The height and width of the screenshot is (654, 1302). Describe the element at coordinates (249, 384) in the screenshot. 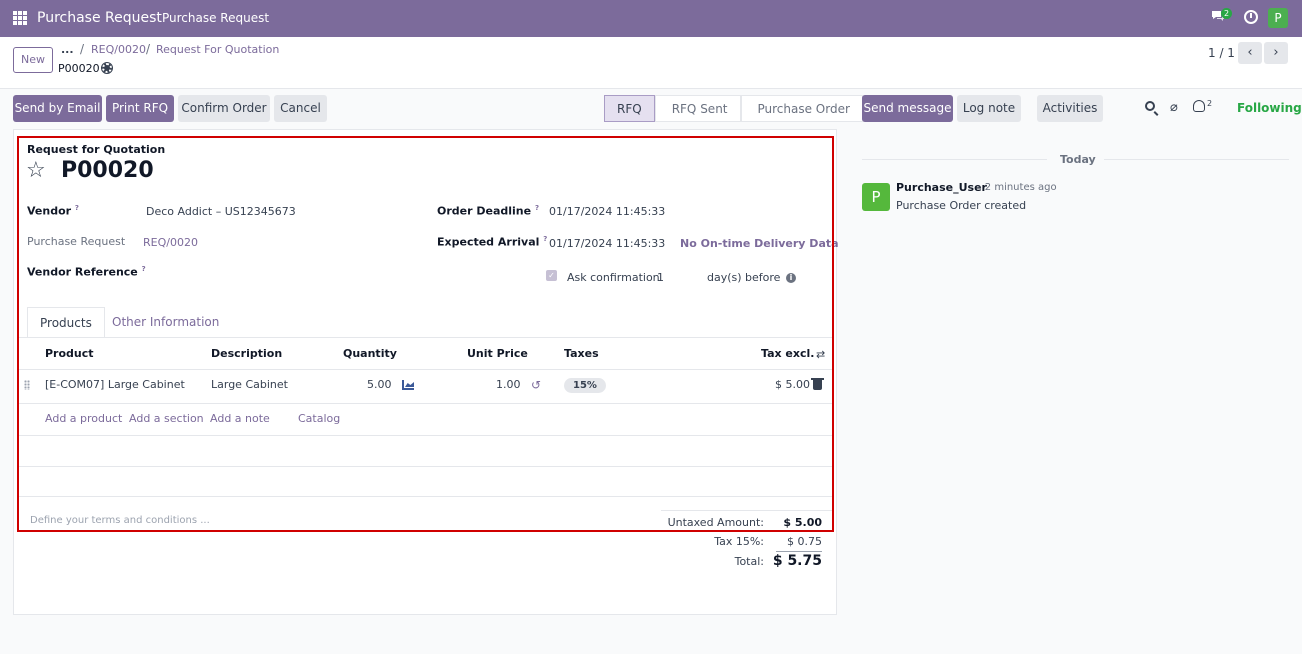

I see `line-description: Large Cabinet` at that location.